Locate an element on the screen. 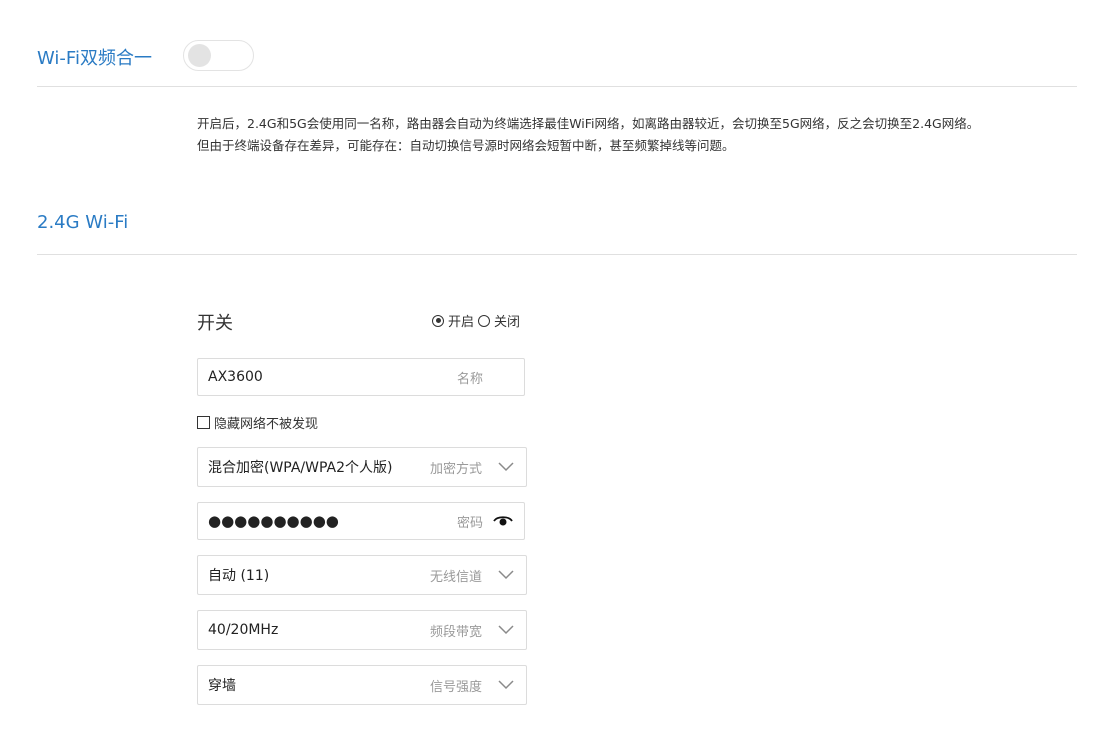  dual-band-toggle is located at coordinates (218, 55).